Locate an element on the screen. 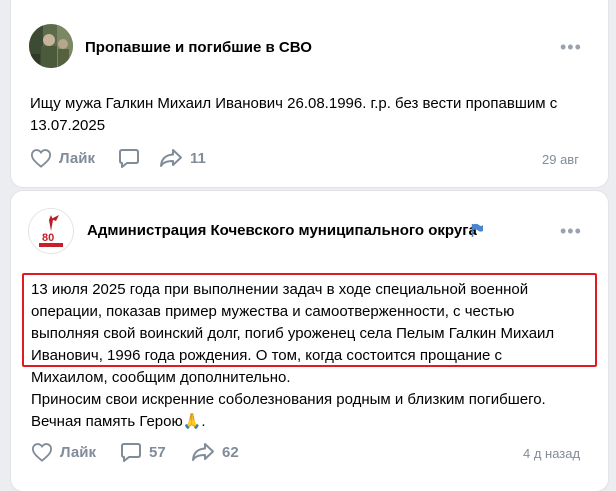  post-date: 29 авг is located at coordinates (560, 159).